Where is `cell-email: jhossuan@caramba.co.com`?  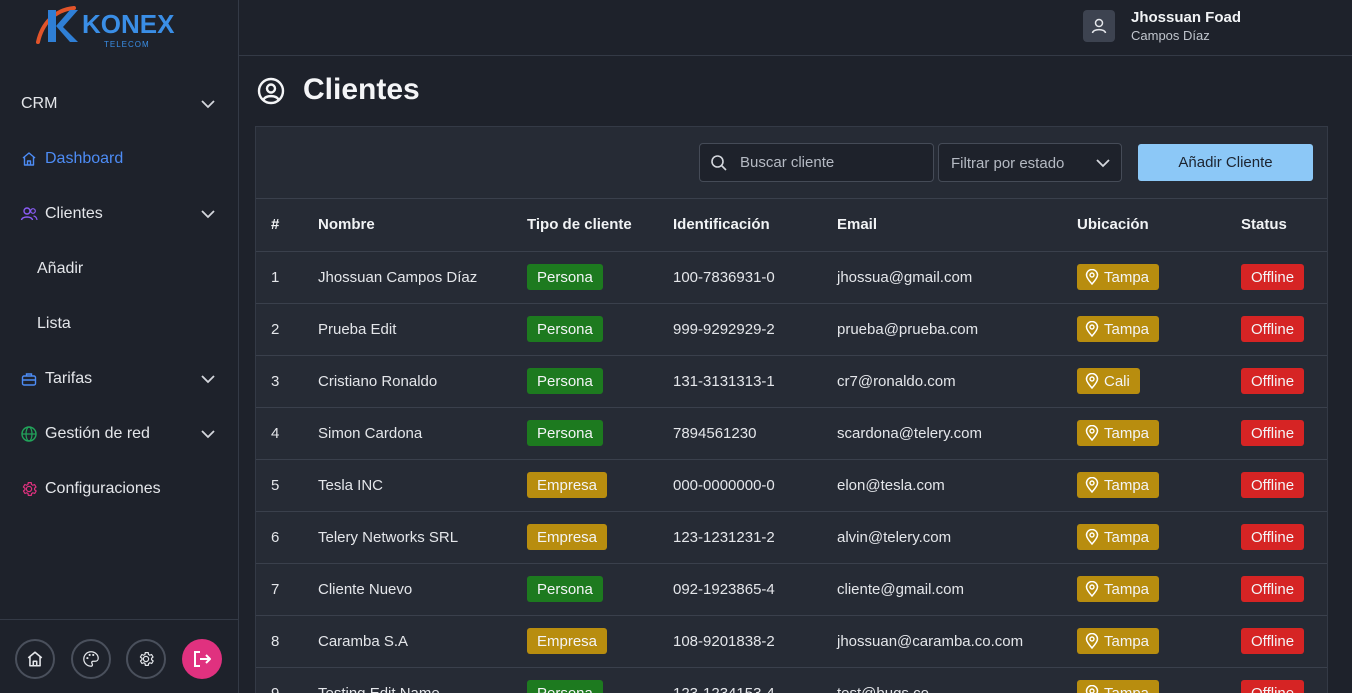
cell-email: jhossuan@caramba.co.com is located at coordinates (957, 641).